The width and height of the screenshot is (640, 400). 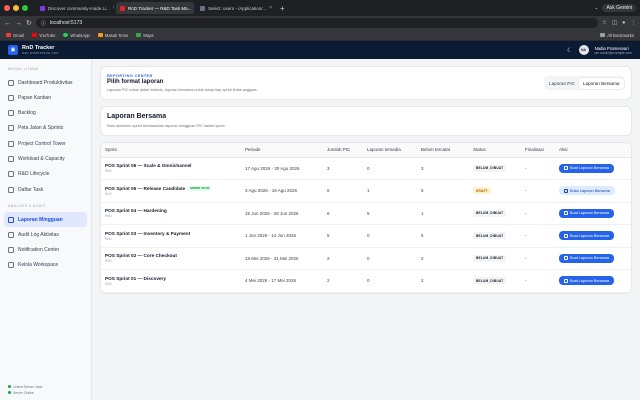 I want to click on report-format-toggle: Laporan PIC Laporan Bersama, so click(x=584, y=83).